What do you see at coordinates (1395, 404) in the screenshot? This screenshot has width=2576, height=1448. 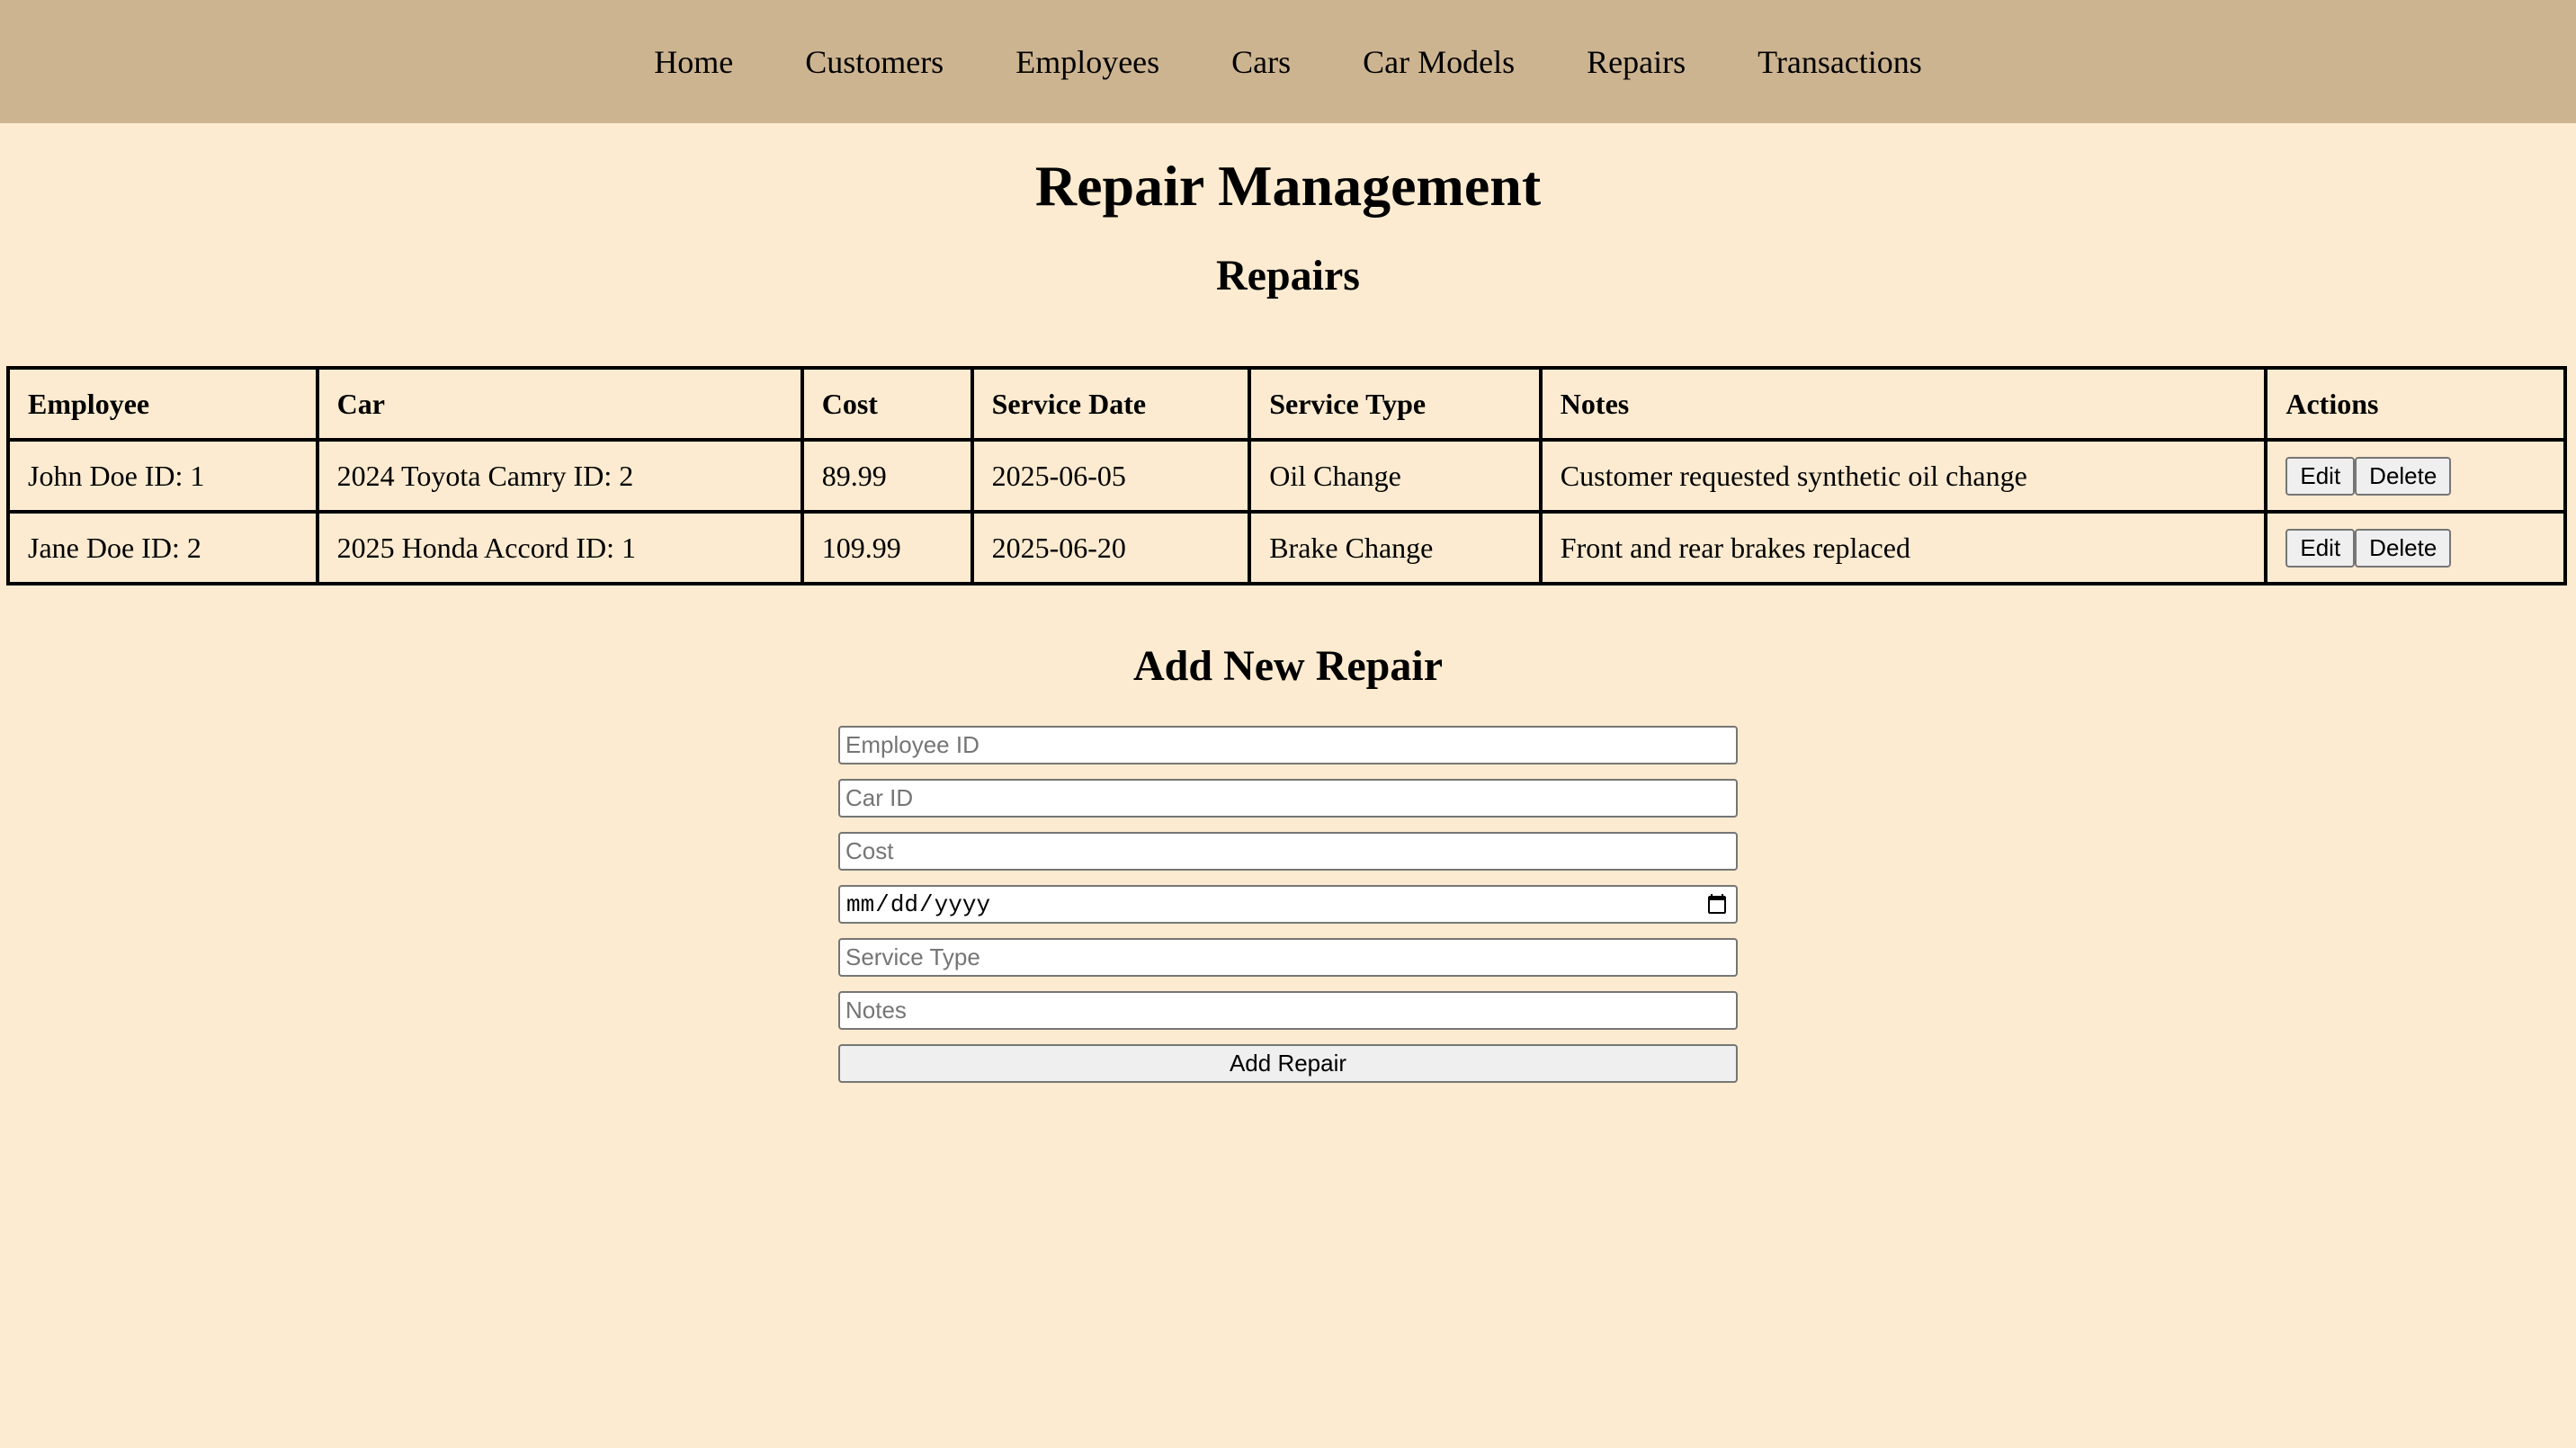 I see `header-service-type: Service Type` at bounding box center [1395, 404].